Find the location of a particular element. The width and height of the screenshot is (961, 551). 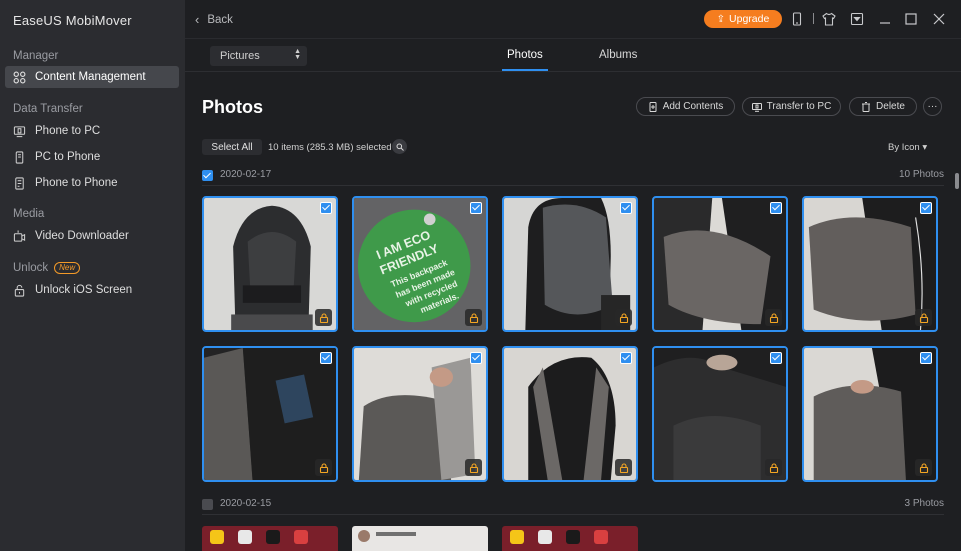

sidebar-item-label: PC to Phone is located at coordinates (68, 157).